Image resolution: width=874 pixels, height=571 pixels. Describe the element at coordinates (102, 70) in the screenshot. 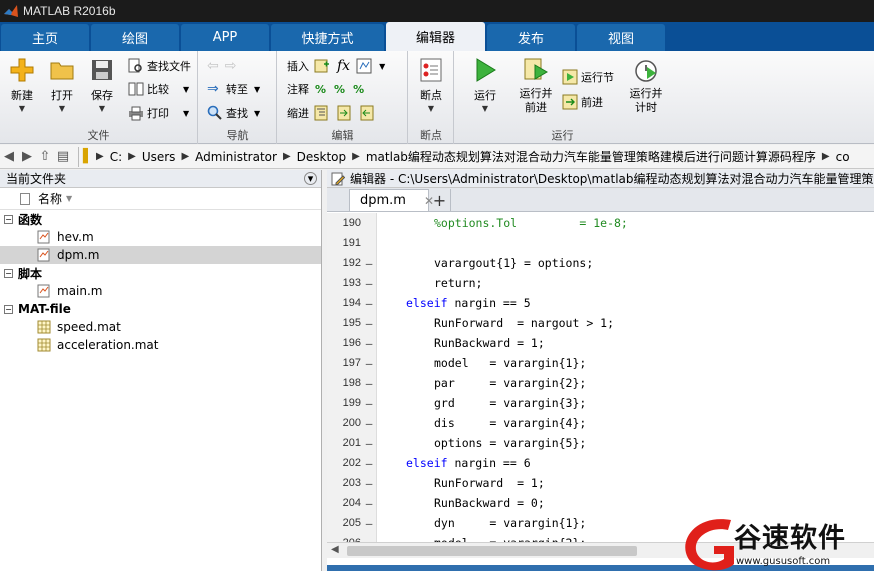

I see `save-disk-icon` at that location.